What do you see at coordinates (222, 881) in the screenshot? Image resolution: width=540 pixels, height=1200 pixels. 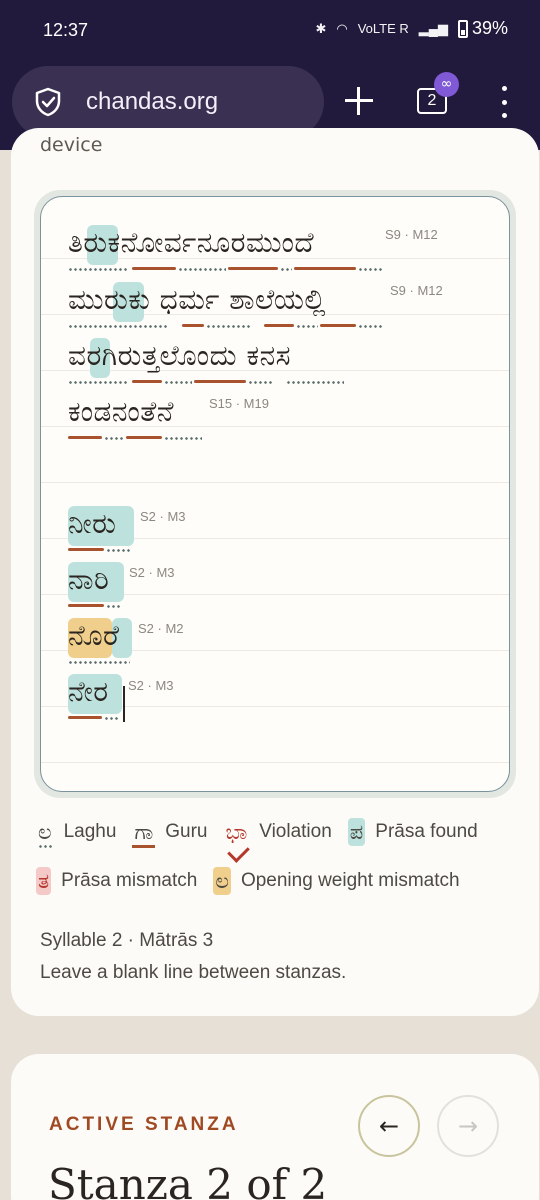 I see `opening-mismatch-symbol: ಲ` at bounding box center [222, 881].